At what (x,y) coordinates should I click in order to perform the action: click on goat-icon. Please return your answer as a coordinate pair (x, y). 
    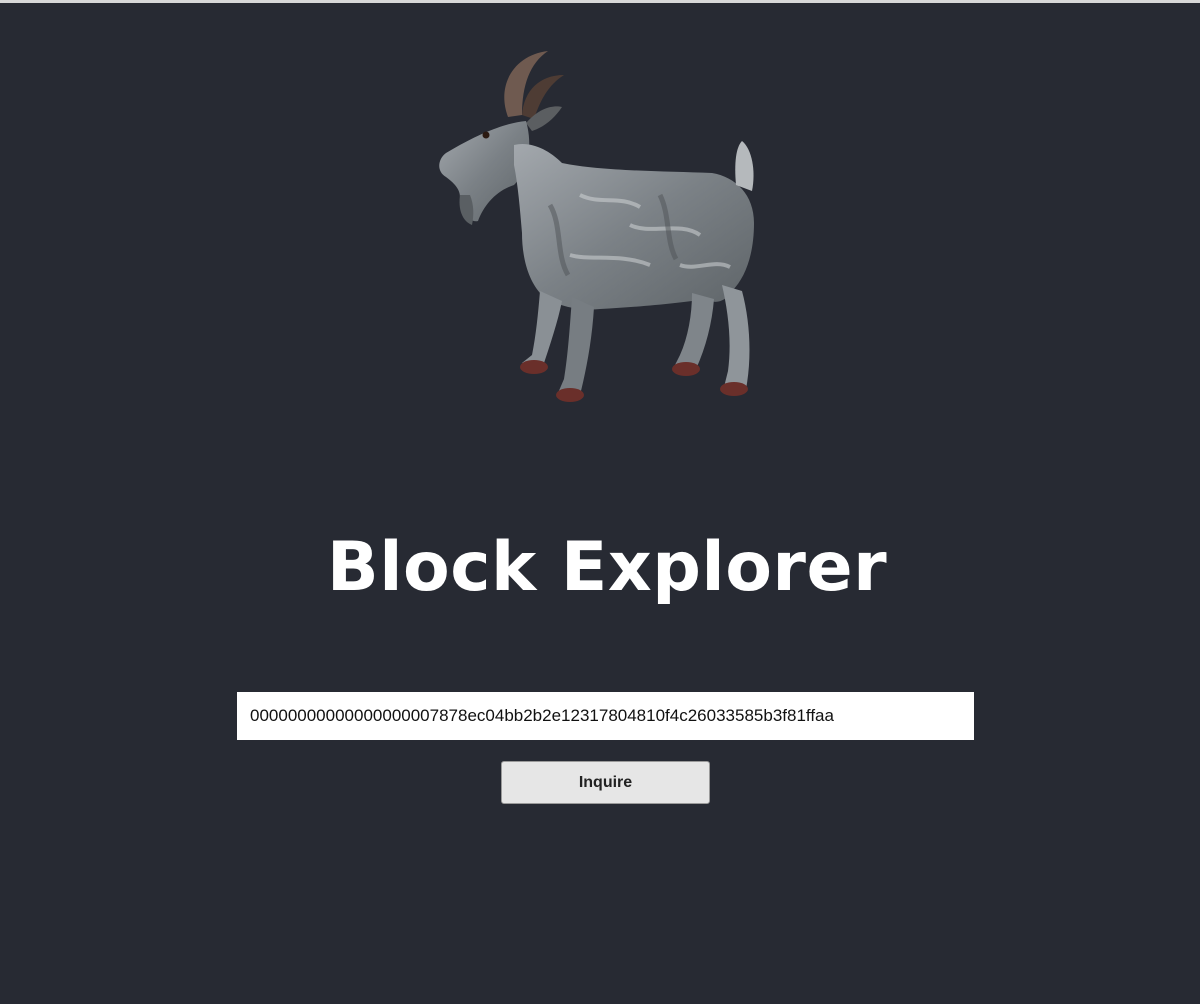
    Looking at the image, I should click on (596, 226).